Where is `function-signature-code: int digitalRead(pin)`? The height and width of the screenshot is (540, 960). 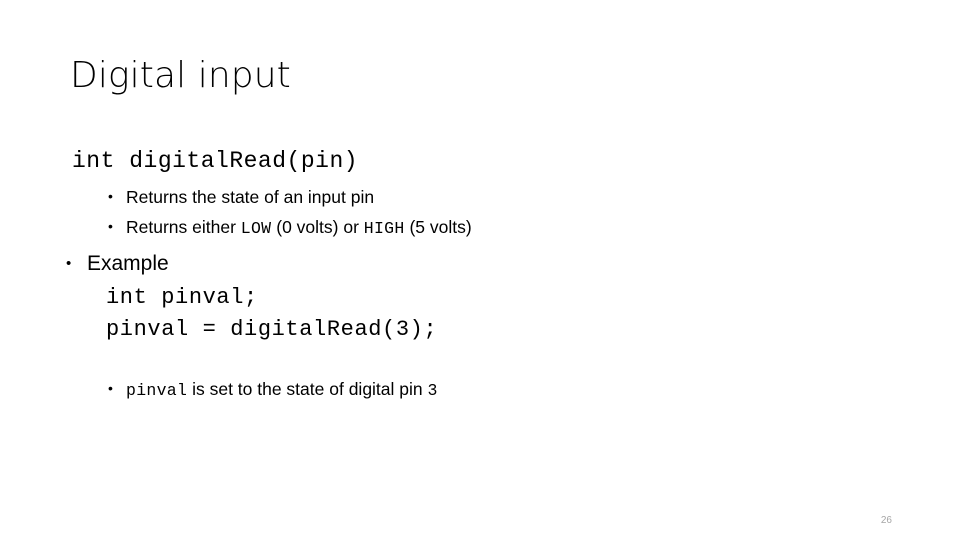
function-signature-code: int digitalRead(pin) is located at coordinates (215, 161).